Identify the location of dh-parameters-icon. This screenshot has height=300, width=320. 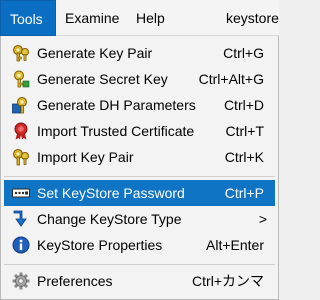
(19, 105).